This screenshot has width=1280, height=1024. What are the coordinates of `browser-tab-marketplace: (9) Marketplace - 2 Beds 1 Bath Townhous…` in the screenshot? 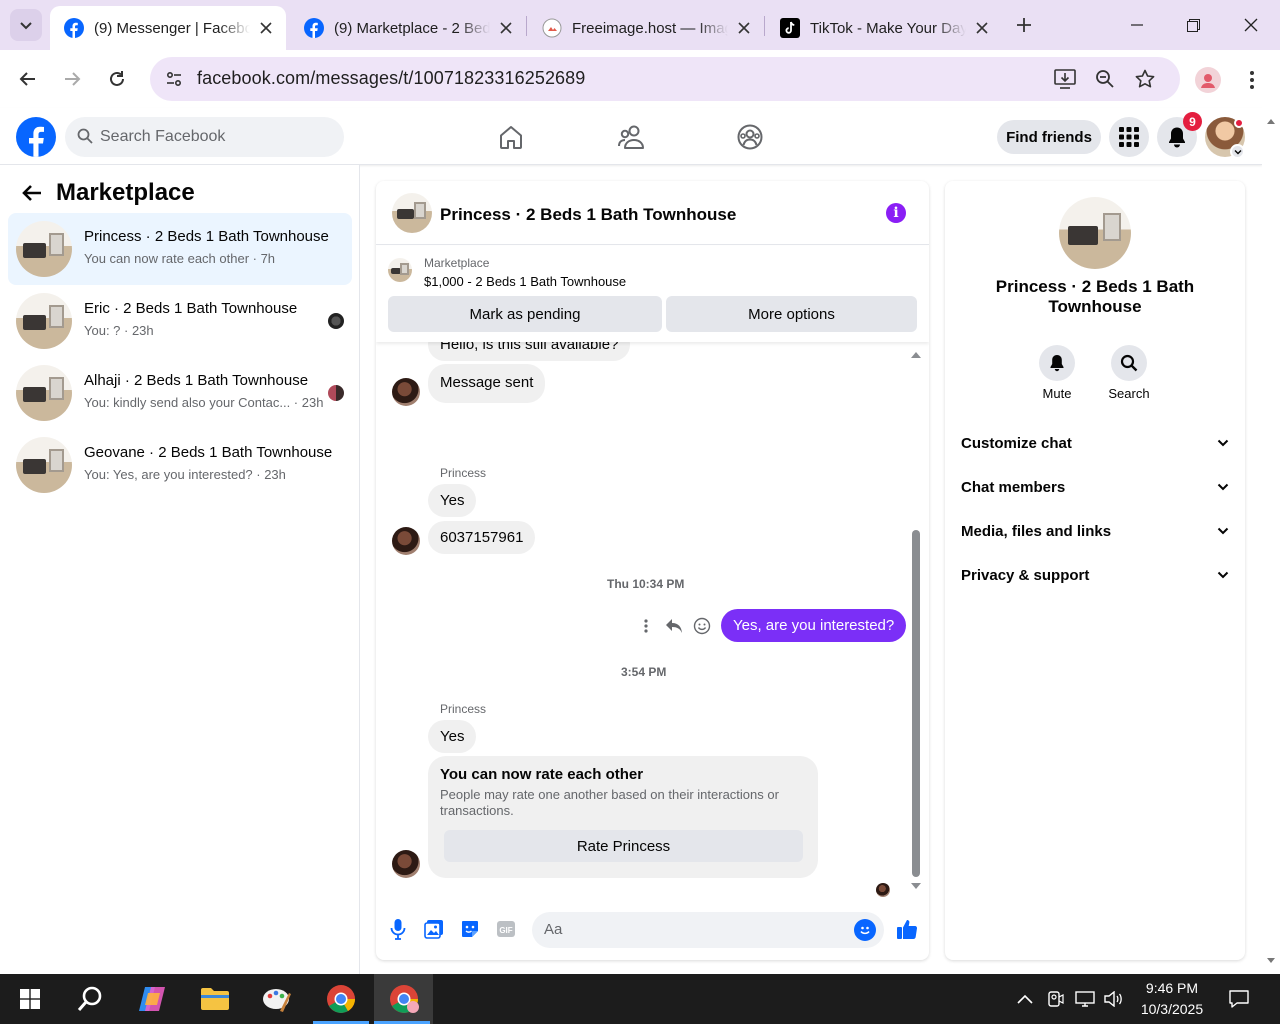 It's located at (408, 28).